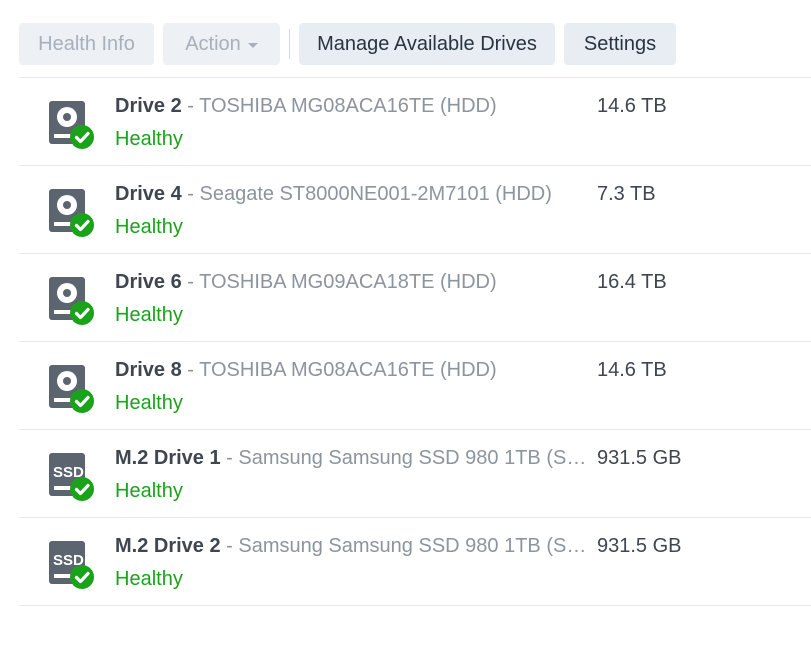  Describe the element at coordinates (339, 282) in the screenshot. I see `drive-model: - TOSHIBA MG09ACA18TE (HDD)` at that location.